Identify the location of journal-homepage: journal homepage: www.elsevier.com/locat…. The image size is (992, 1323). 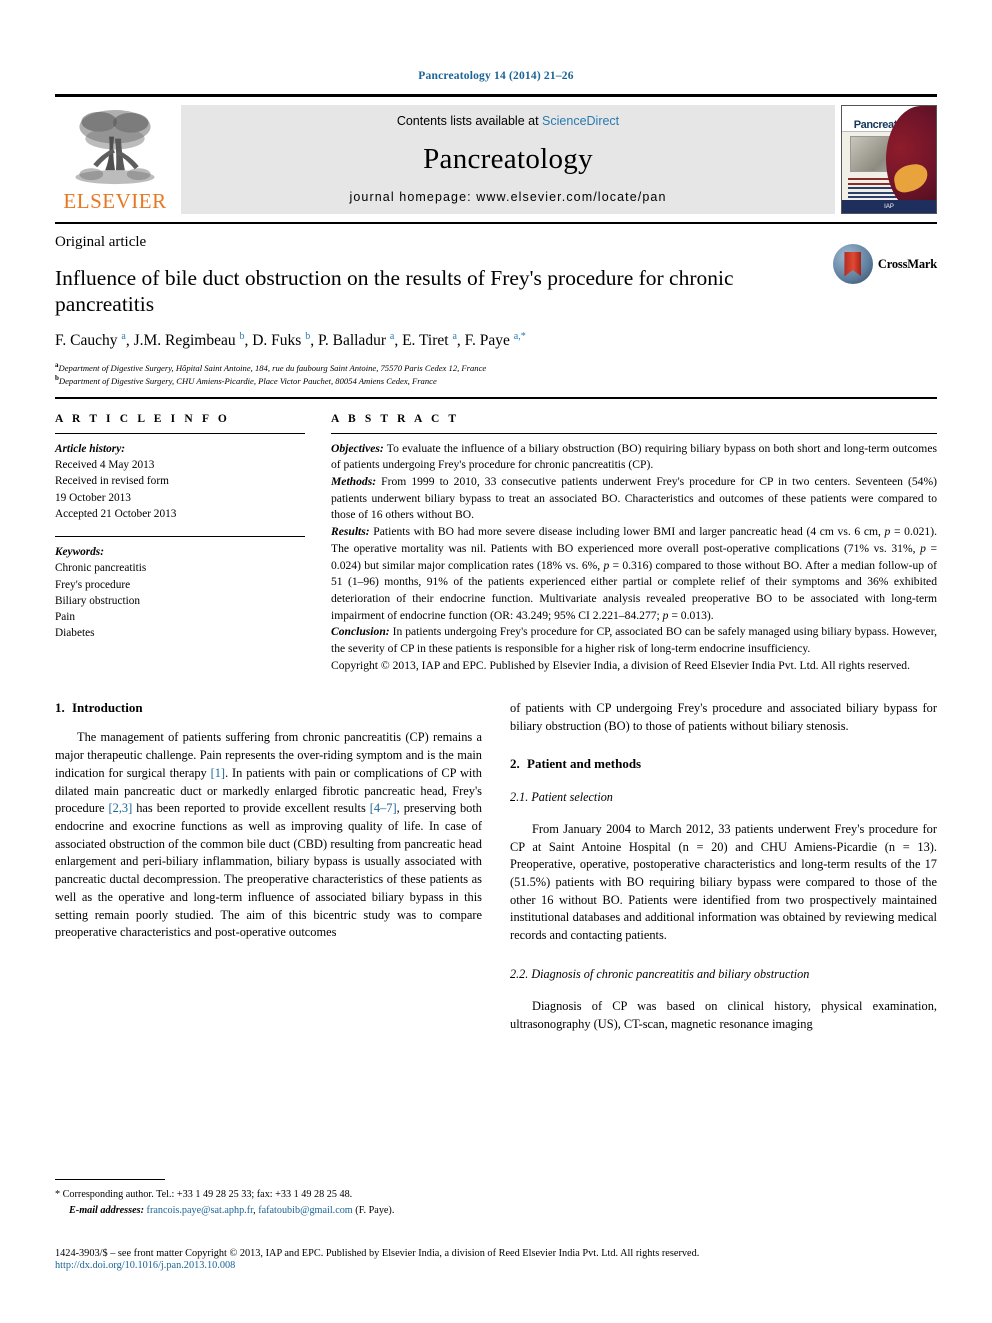
(507, 197).